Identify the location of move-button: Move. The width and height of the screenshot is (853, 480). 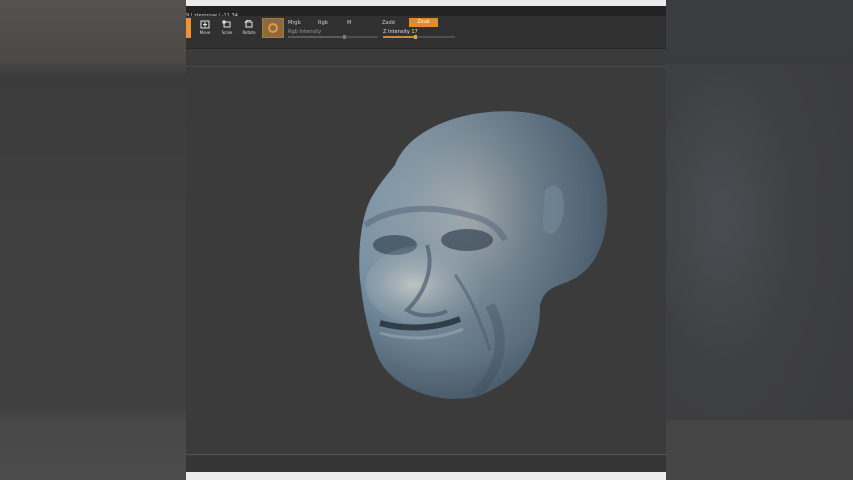
(205, 28).